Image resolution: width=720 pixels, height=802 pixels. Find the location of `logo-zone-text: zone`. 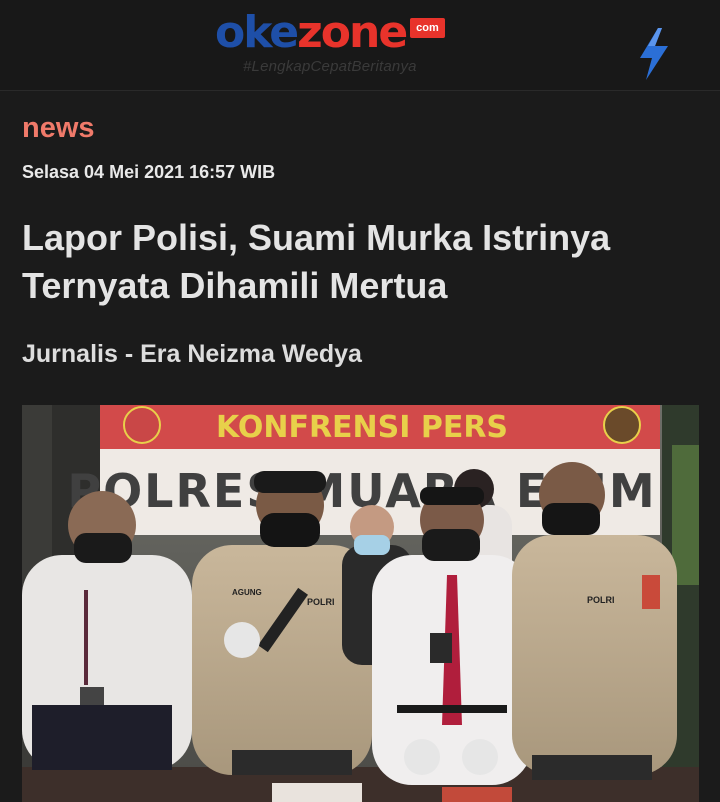

logo-zone-text: zone is located at coordinates (352, 32).